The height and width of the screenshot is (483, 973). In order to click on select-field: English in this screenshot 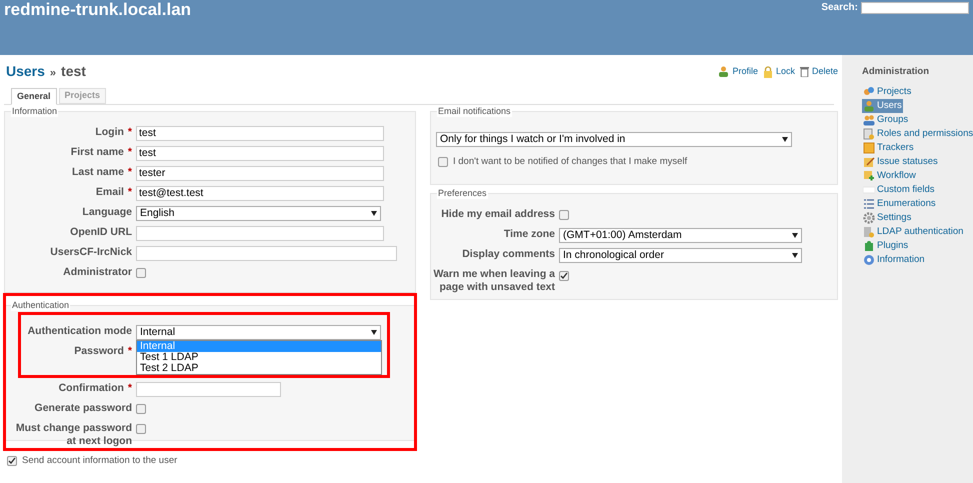, I will do `click(258, 213)`.